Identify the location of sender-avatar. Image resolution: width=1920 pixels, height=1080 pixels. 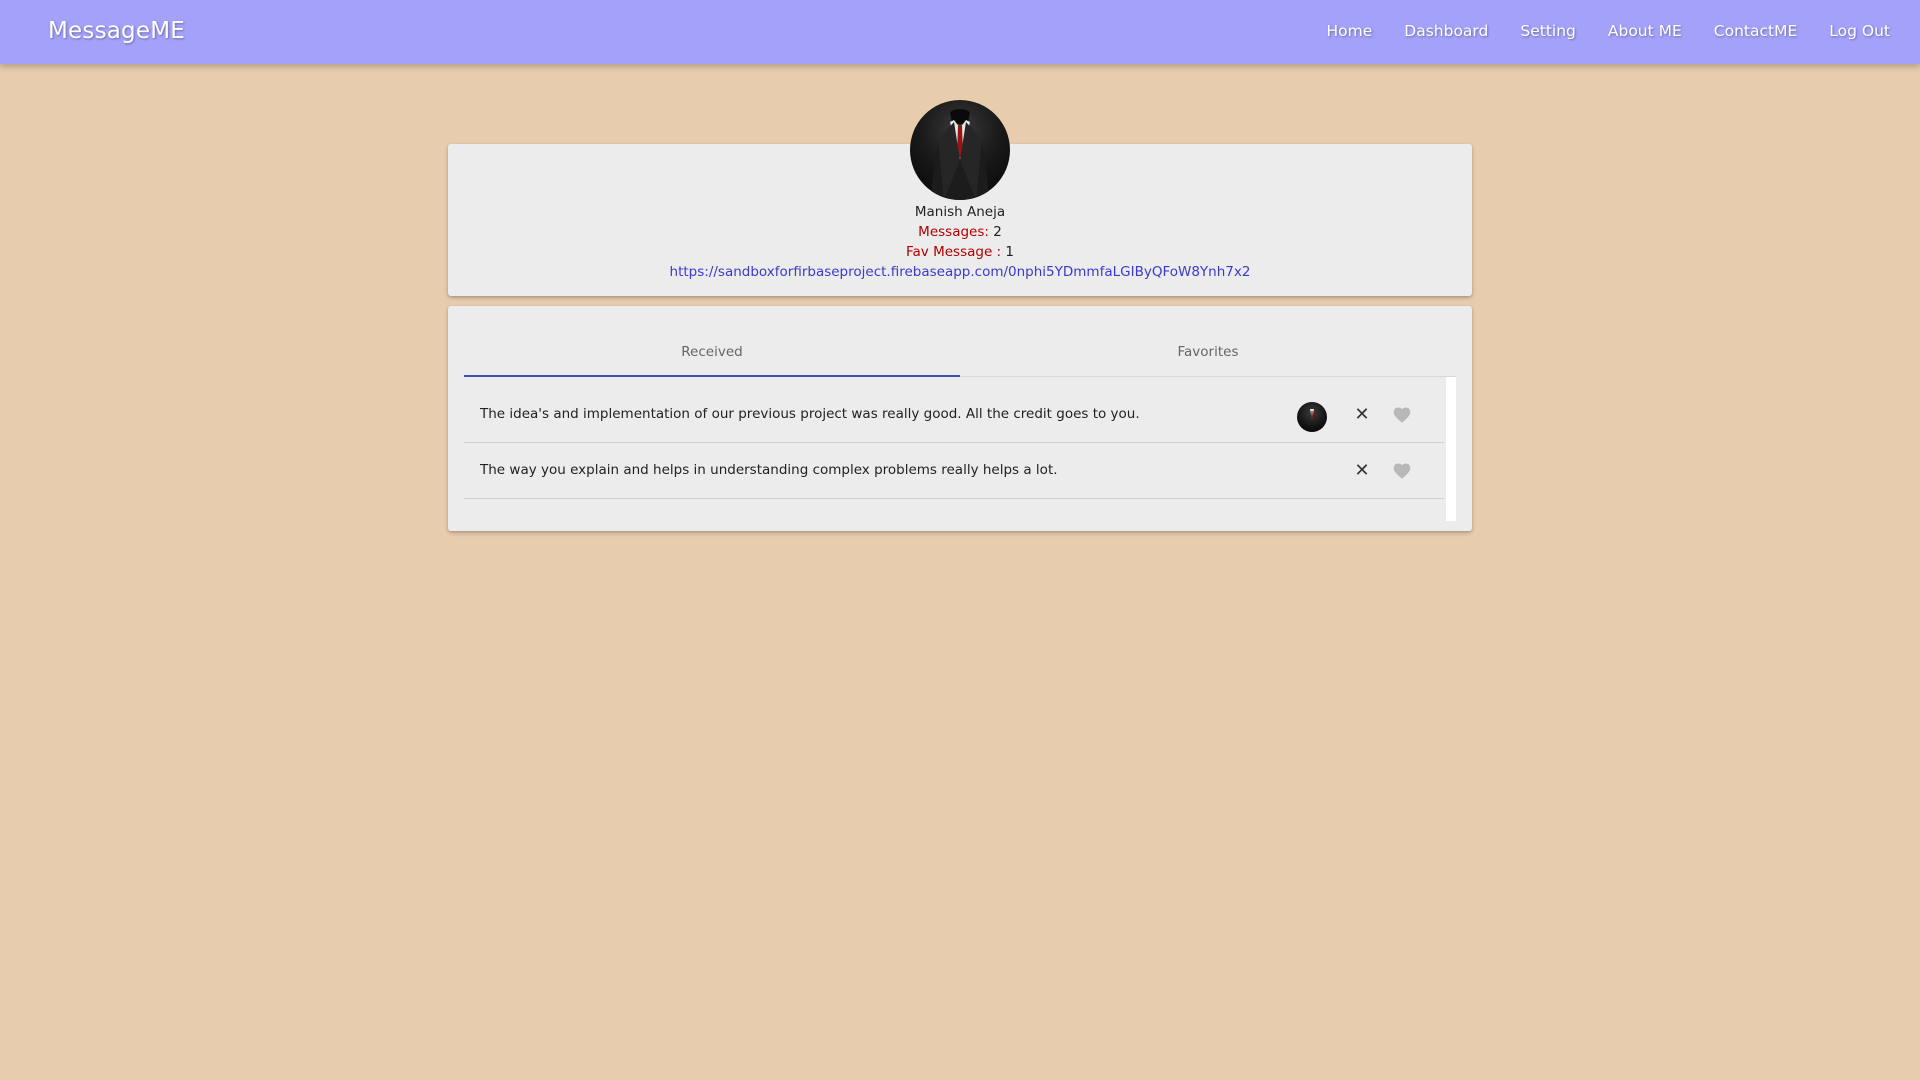
(1312, 417).